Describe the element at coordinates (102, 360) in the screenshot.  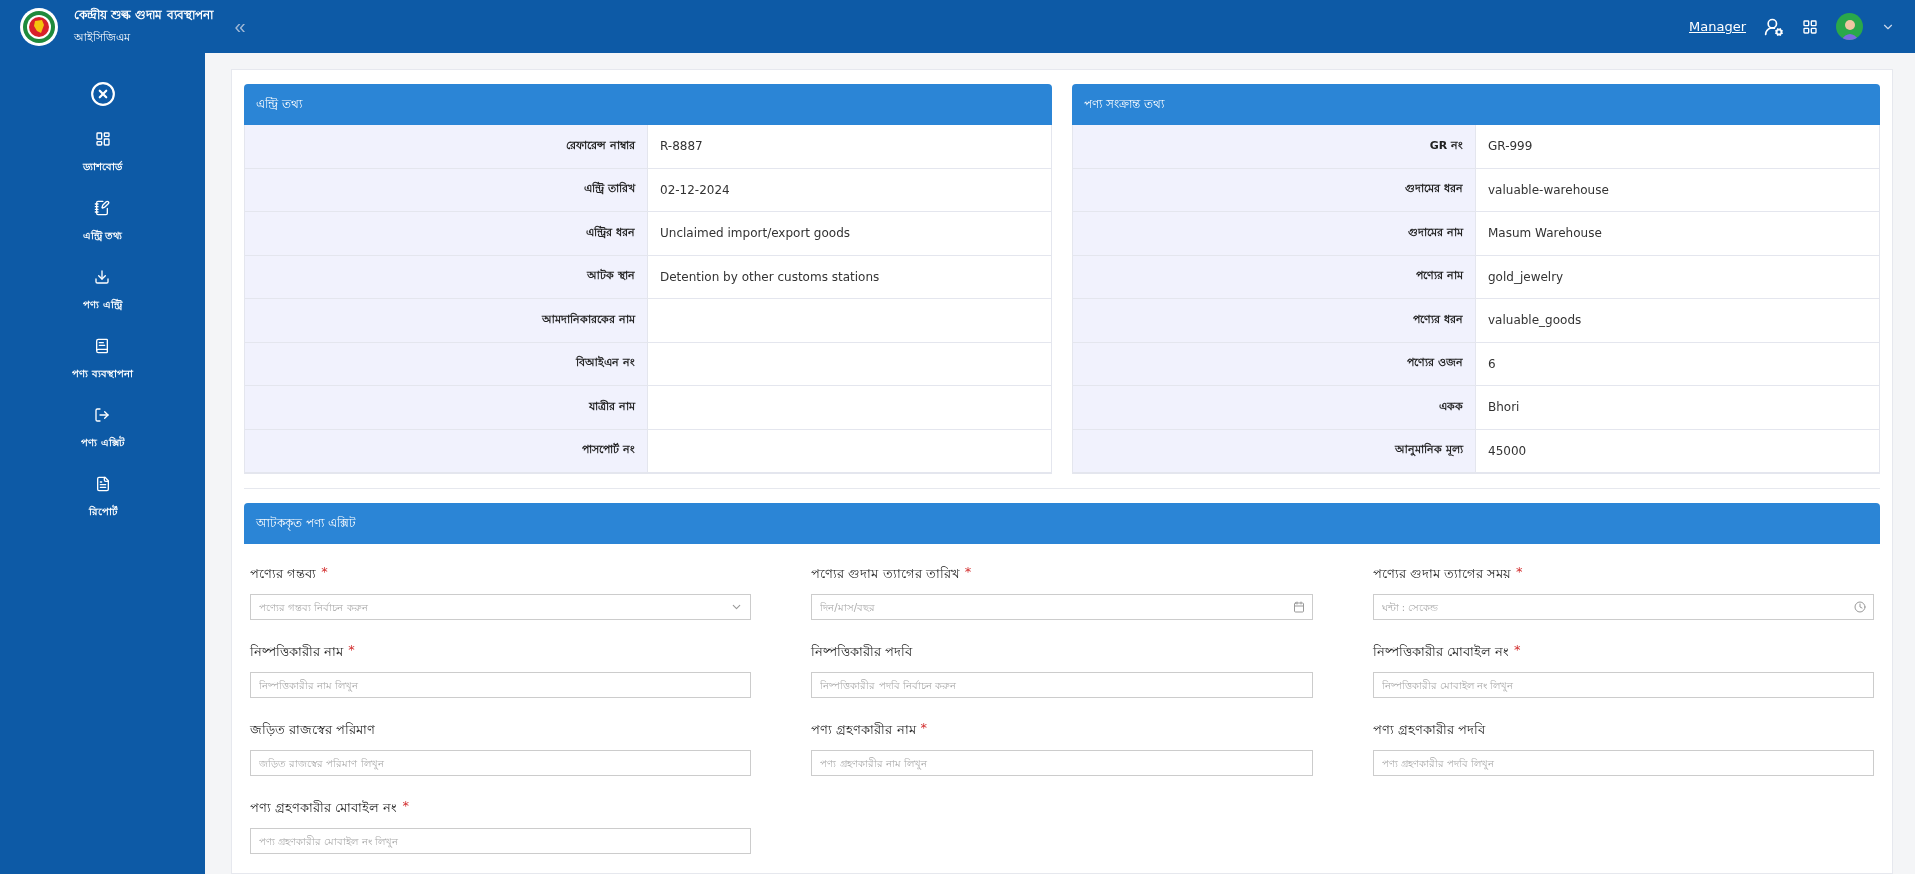
I see `sidebar-item: পণ্য ব্যবস্থাপনা` at that location.